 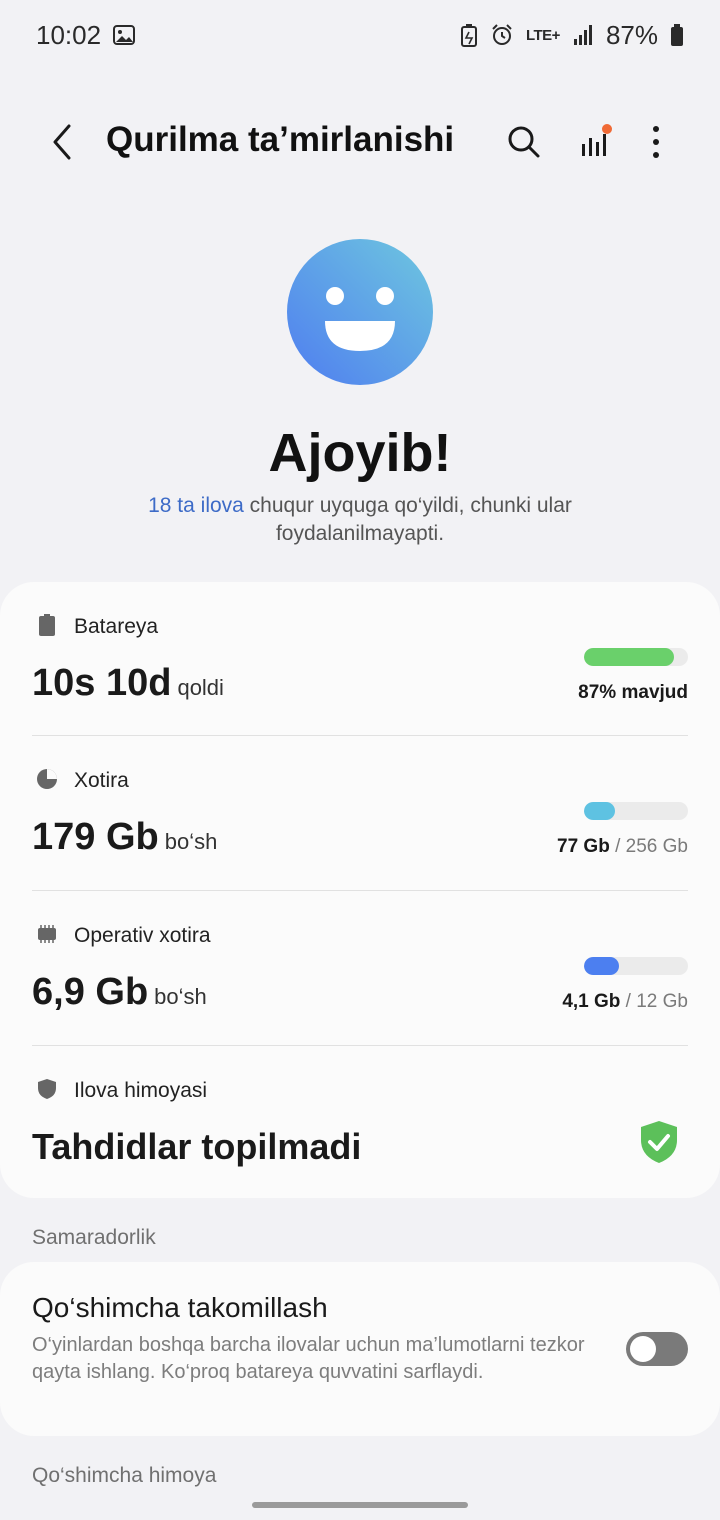 I want to click on pie-chart-icon, so click(x=47, y=779).